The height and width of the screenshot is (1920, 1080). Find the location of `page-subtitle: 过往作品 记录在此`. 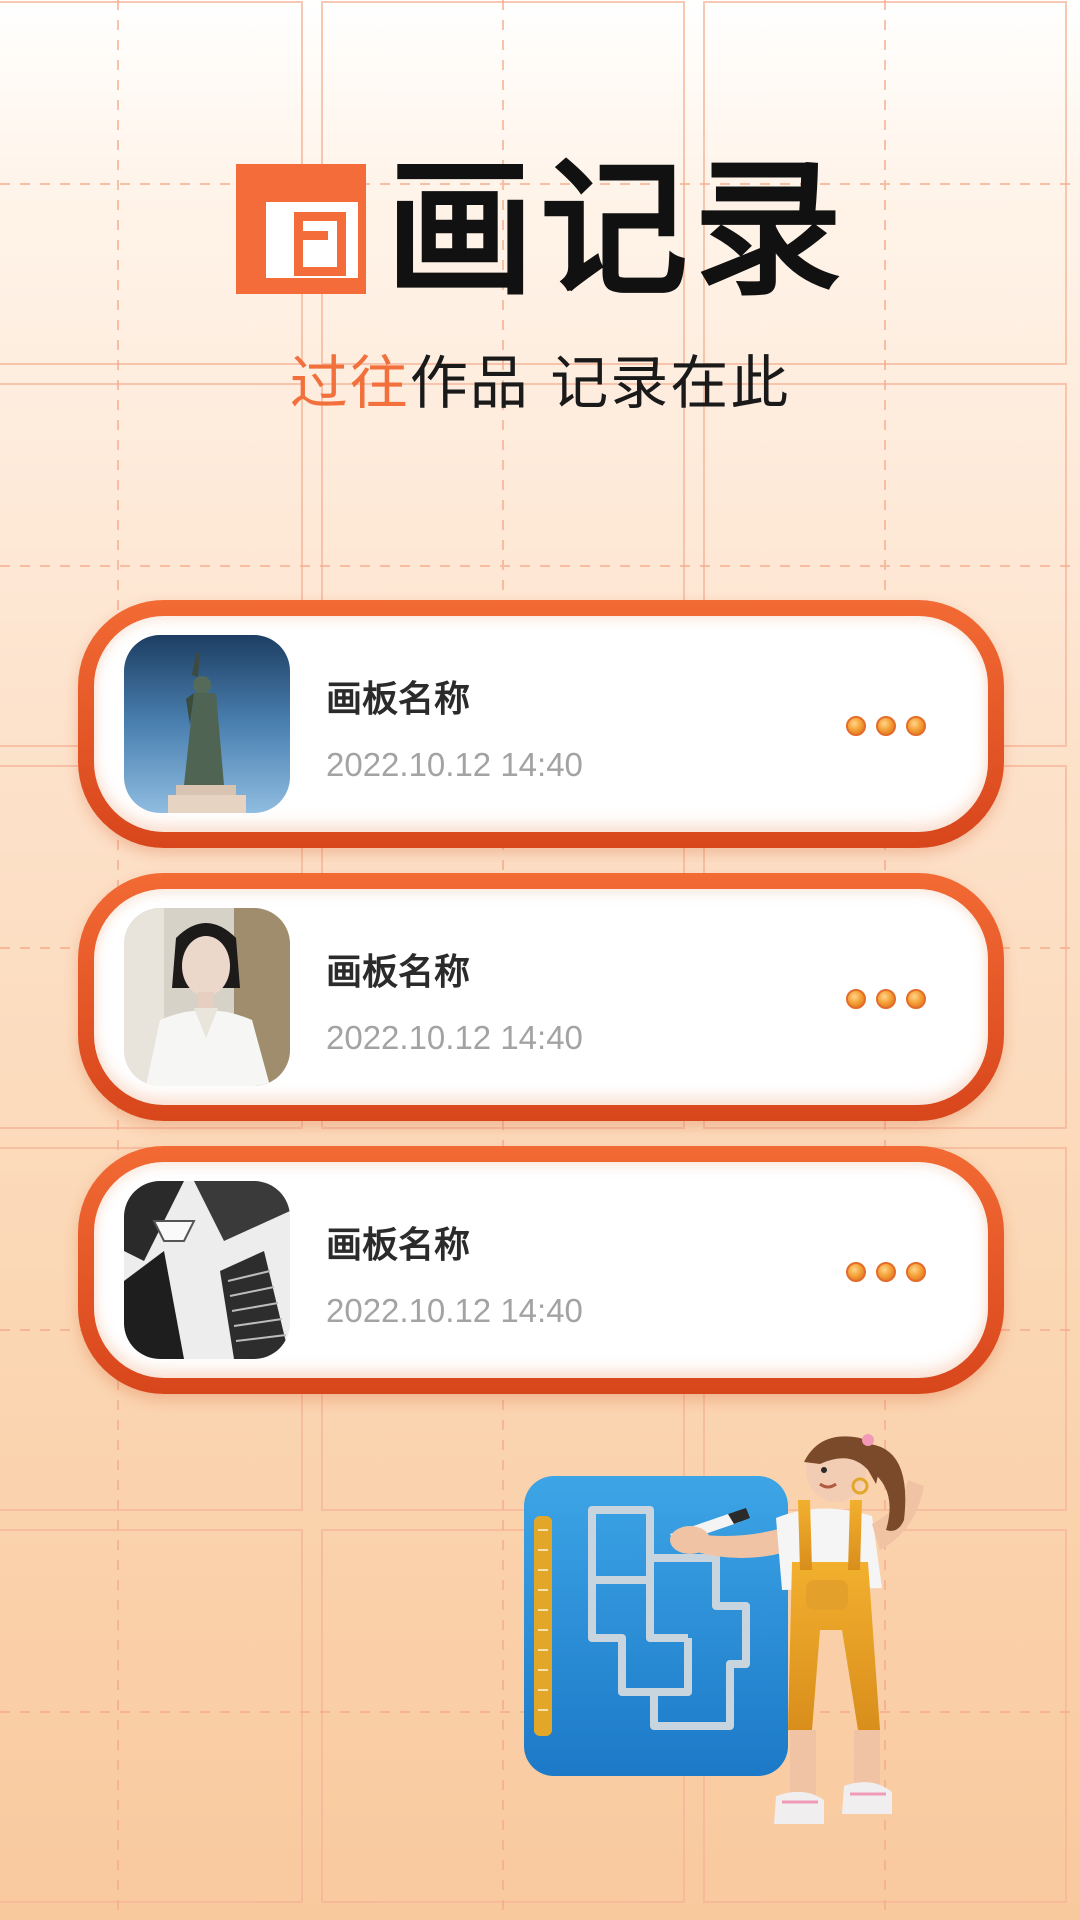

page-subtitle: 过往作品 记录在此 is located at coordinates (540, 378).